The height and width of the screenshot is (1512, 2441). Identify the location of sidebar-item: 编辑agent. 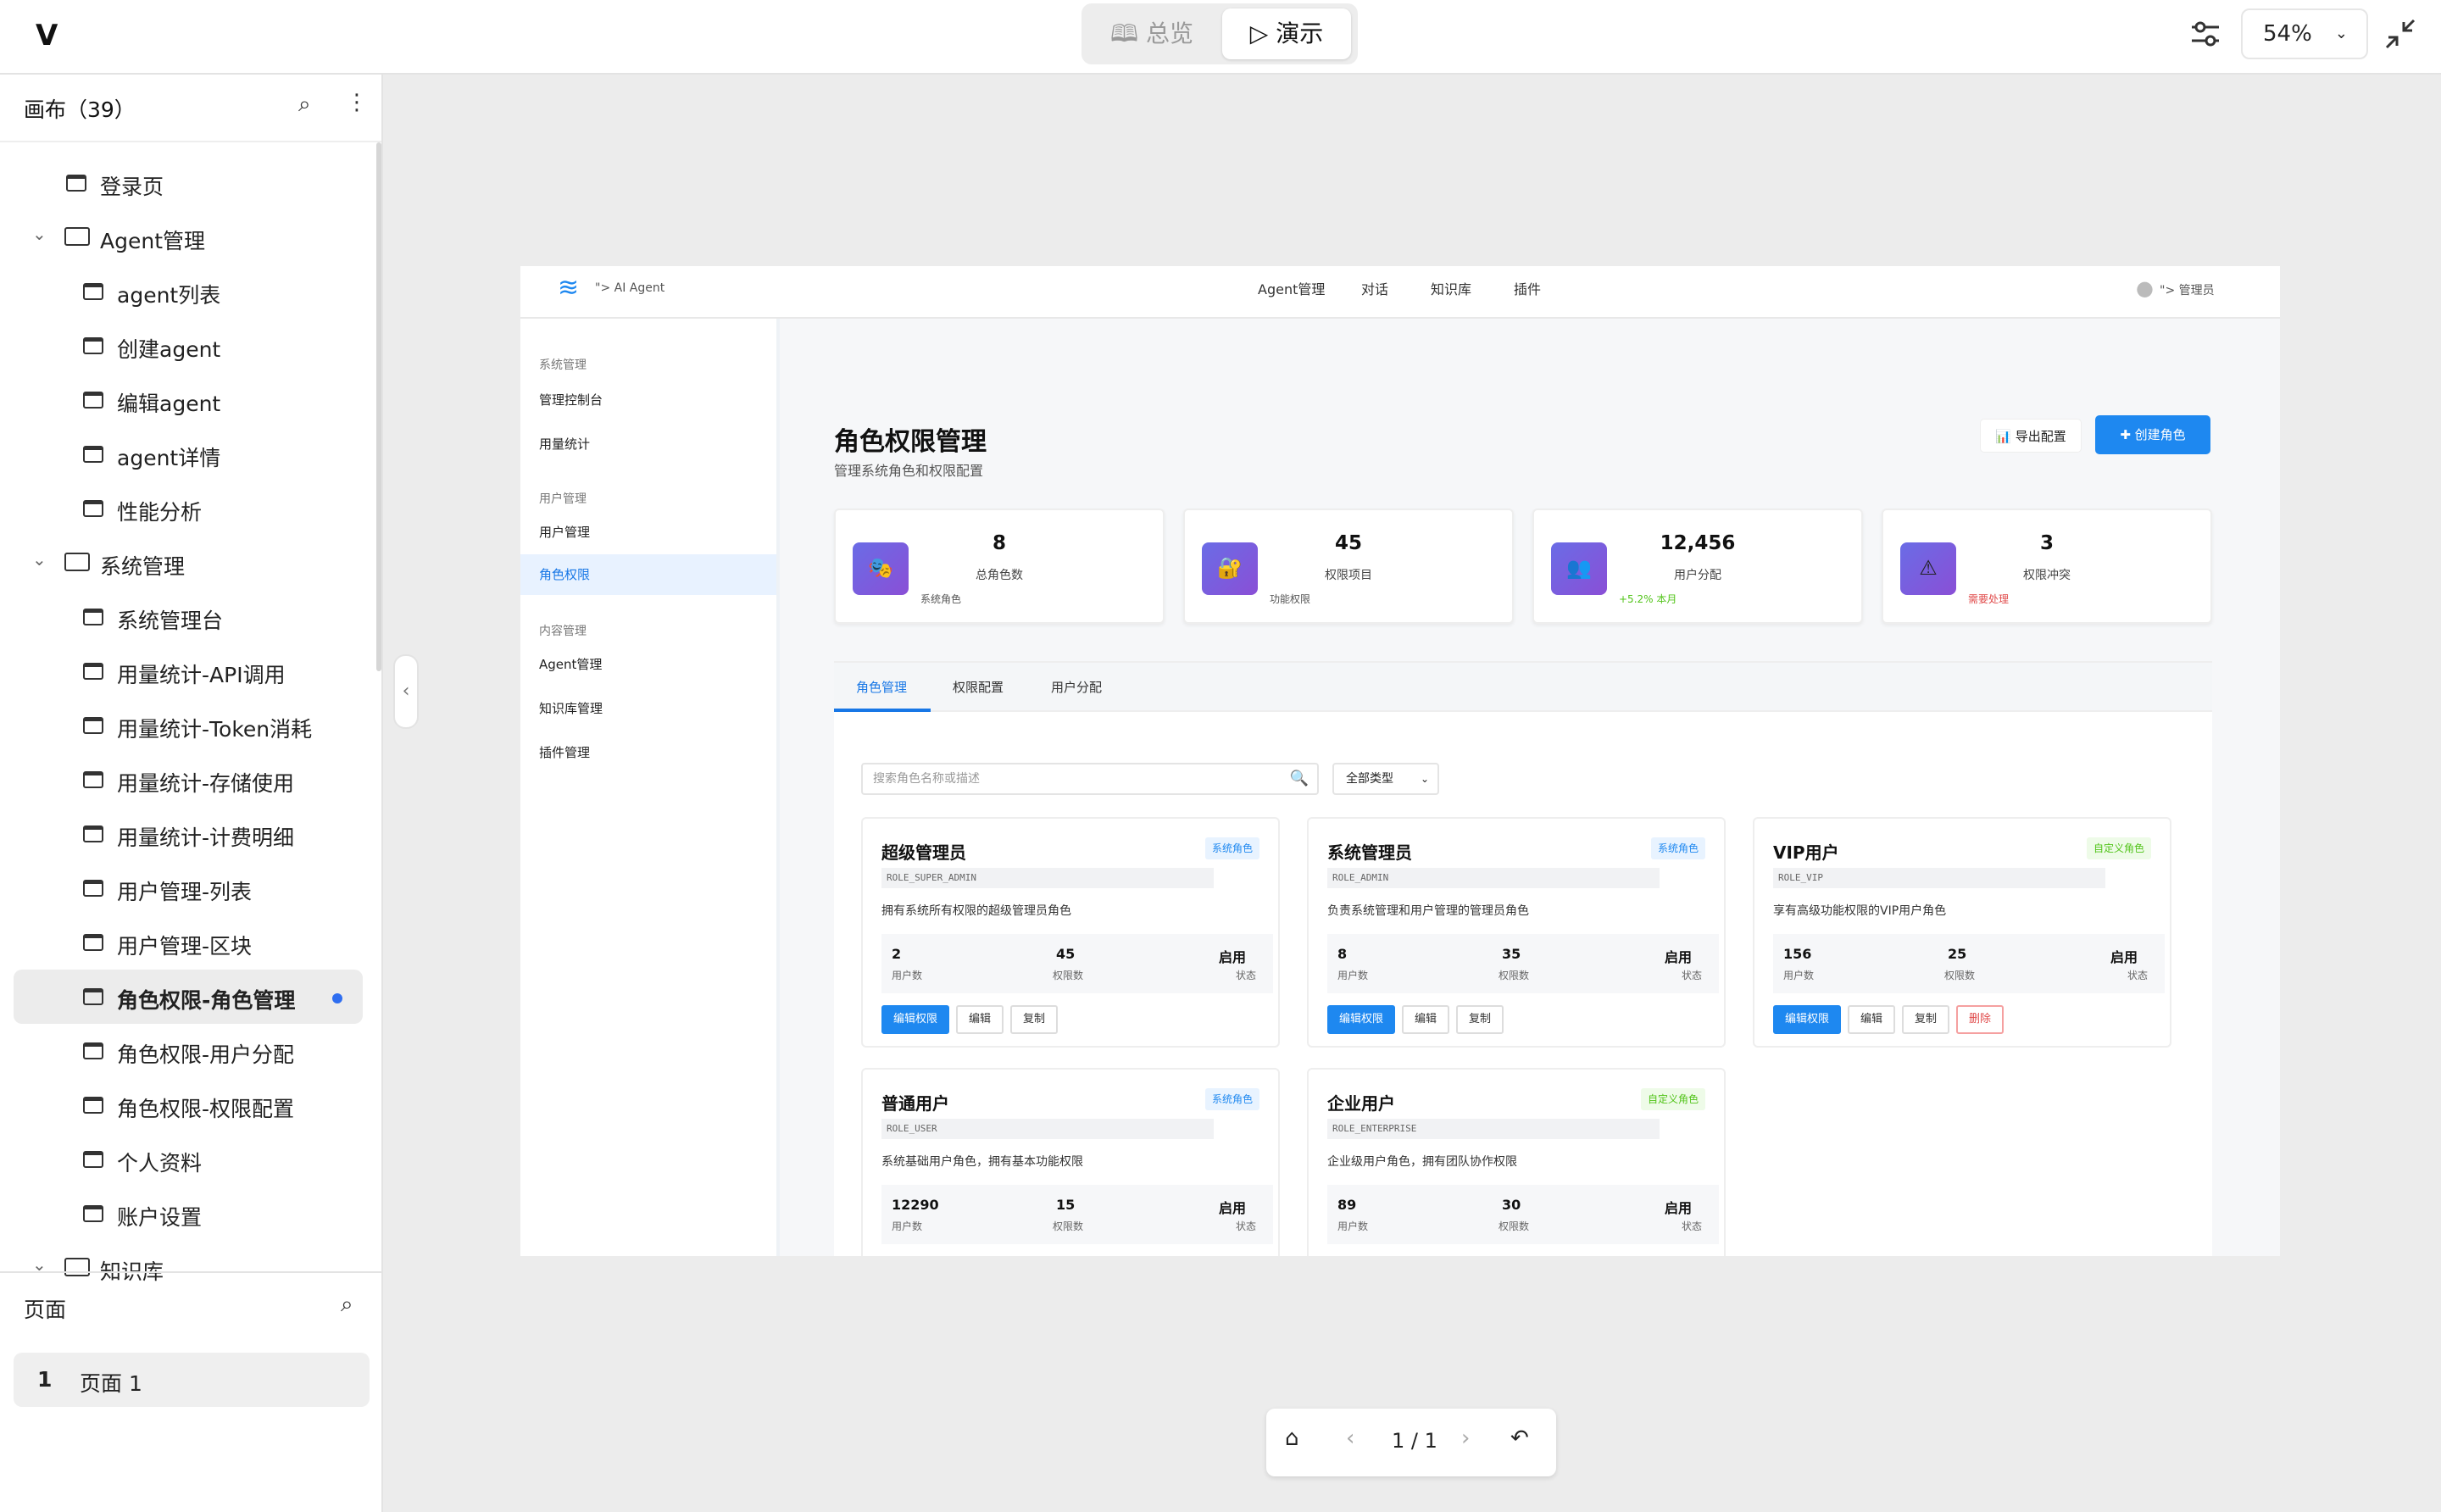
(189, 400).